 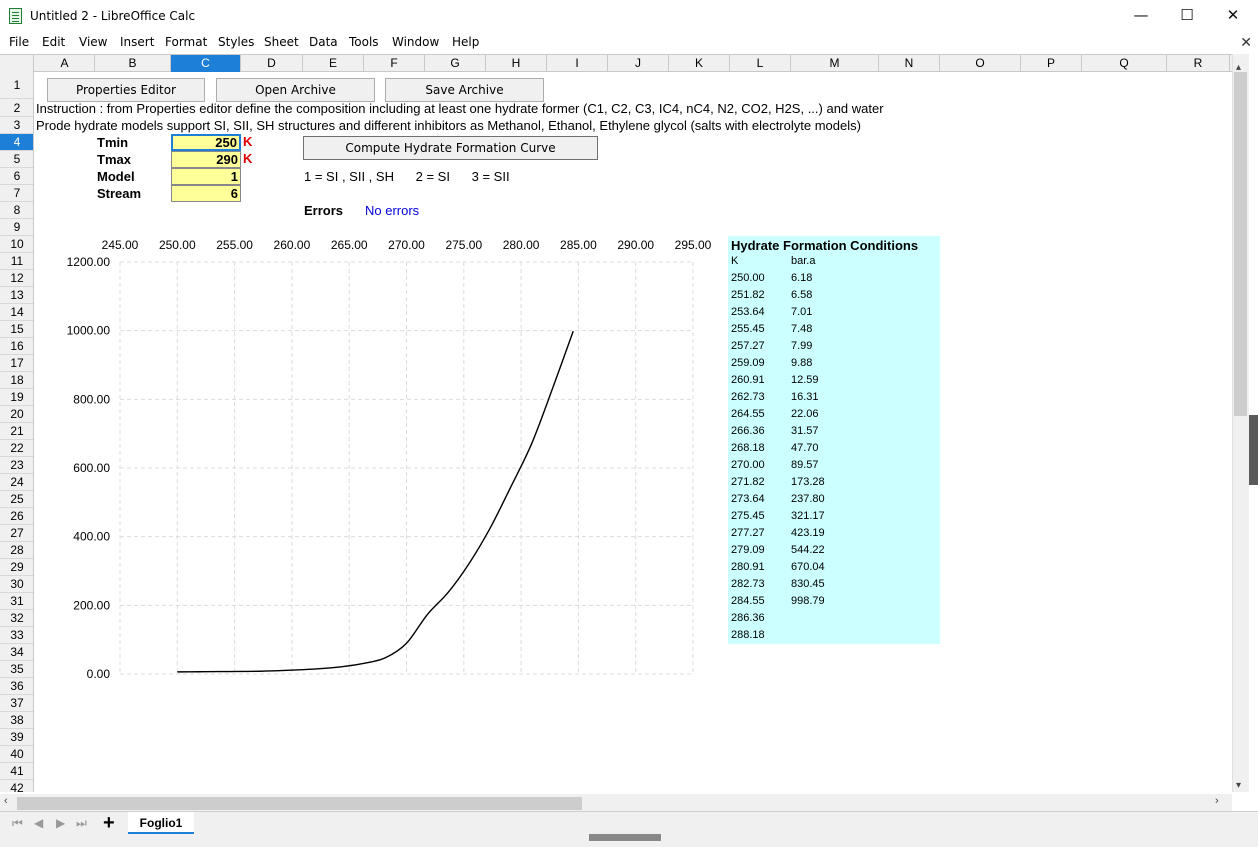 What do you see at coordinates (6, 801) in the screenshot?
I see `scroll-left-icon: ‹` at bounding box center [6, 801].